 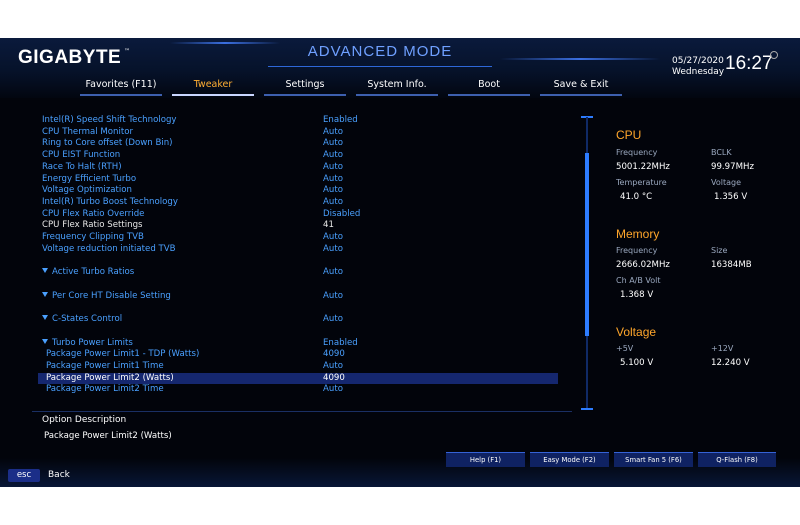 I want to click on date-value: 05/27/2020, so click(x=698, y=61).